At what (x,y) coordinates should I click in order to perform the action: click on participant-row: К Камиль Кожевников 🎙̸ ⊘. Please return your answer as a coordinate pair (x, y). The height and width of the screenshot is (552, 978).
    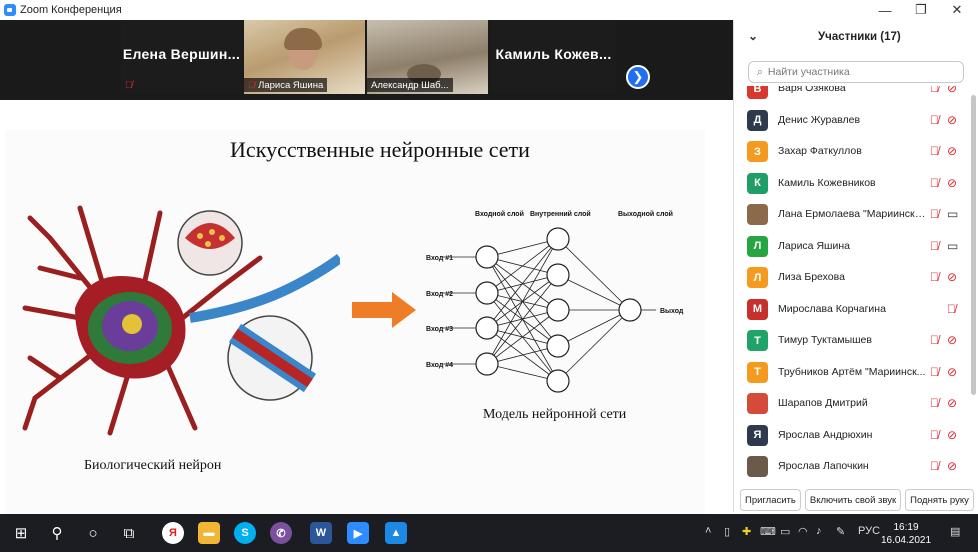
    Looking at the image, I should click on (850, 183).